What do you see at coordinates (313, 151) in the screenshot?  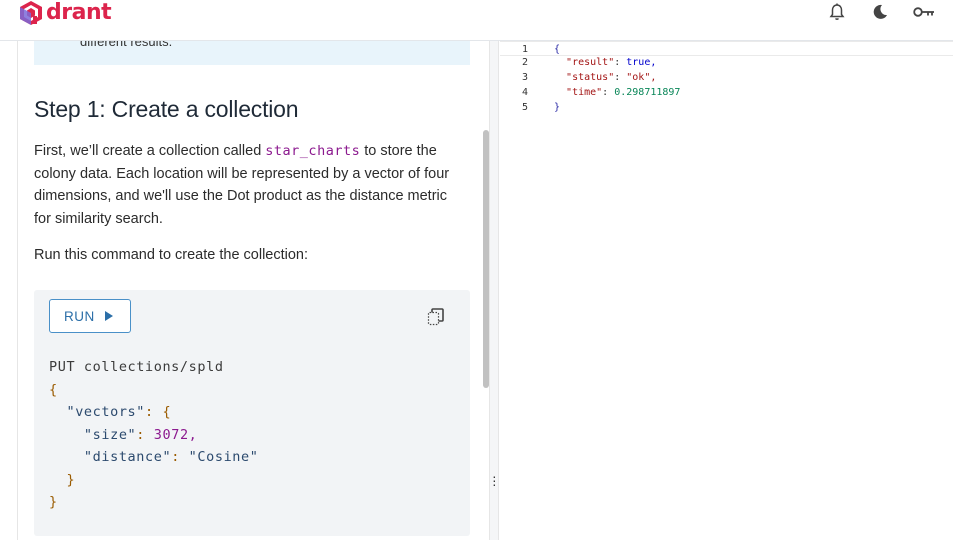 I see `collection-name-code: star_charts` at bounding box center [313, 151].